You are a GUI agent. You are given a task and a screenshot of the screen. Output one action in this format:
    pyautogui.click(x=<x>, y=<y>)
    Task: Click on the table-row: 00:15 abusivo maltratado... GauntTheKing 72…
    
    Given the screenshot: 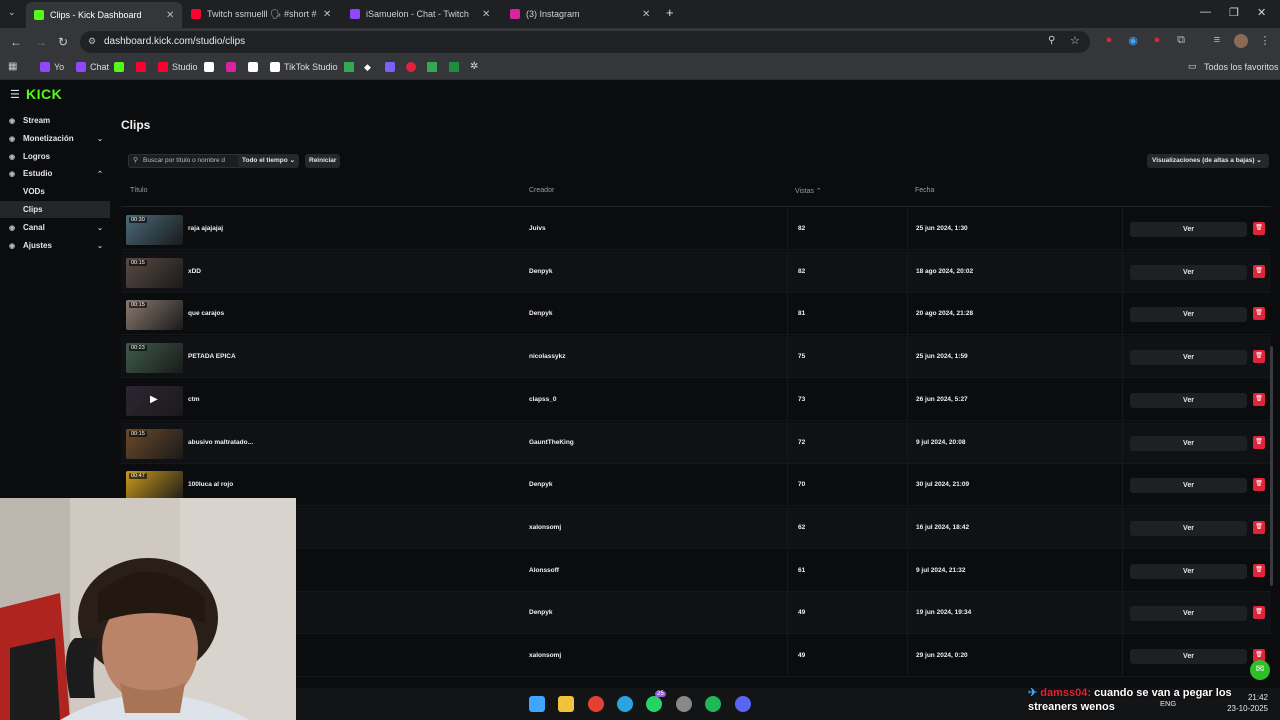 What is the action you would take?
    pyautogui.click(x=696, y=442)
    